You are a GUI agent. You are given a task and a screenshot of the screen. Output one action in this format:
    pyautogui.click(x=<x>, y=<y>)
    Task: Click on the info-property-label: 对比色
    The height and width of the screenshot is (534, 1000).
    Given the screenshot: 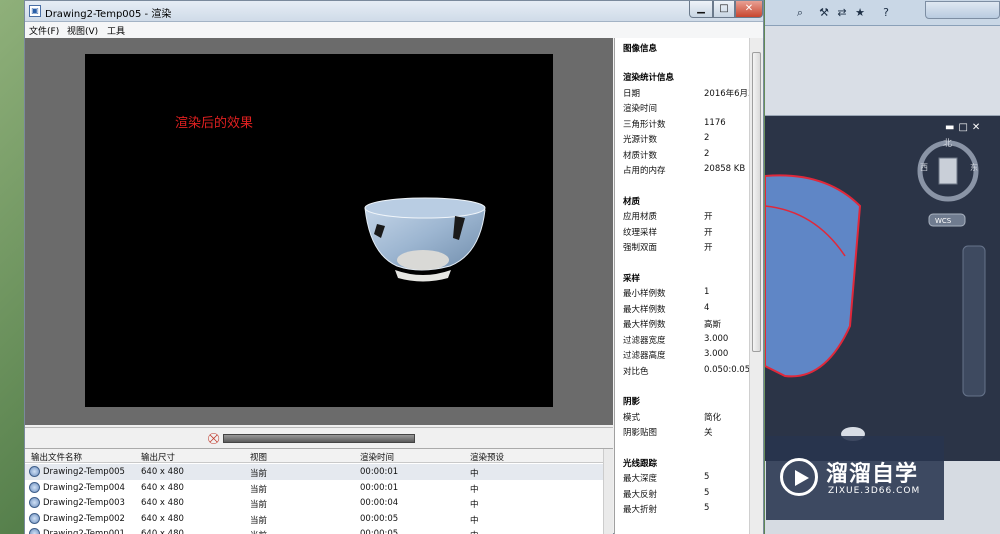 What is the action you would take?
    pyautogui.click(x=636, y=371)
    